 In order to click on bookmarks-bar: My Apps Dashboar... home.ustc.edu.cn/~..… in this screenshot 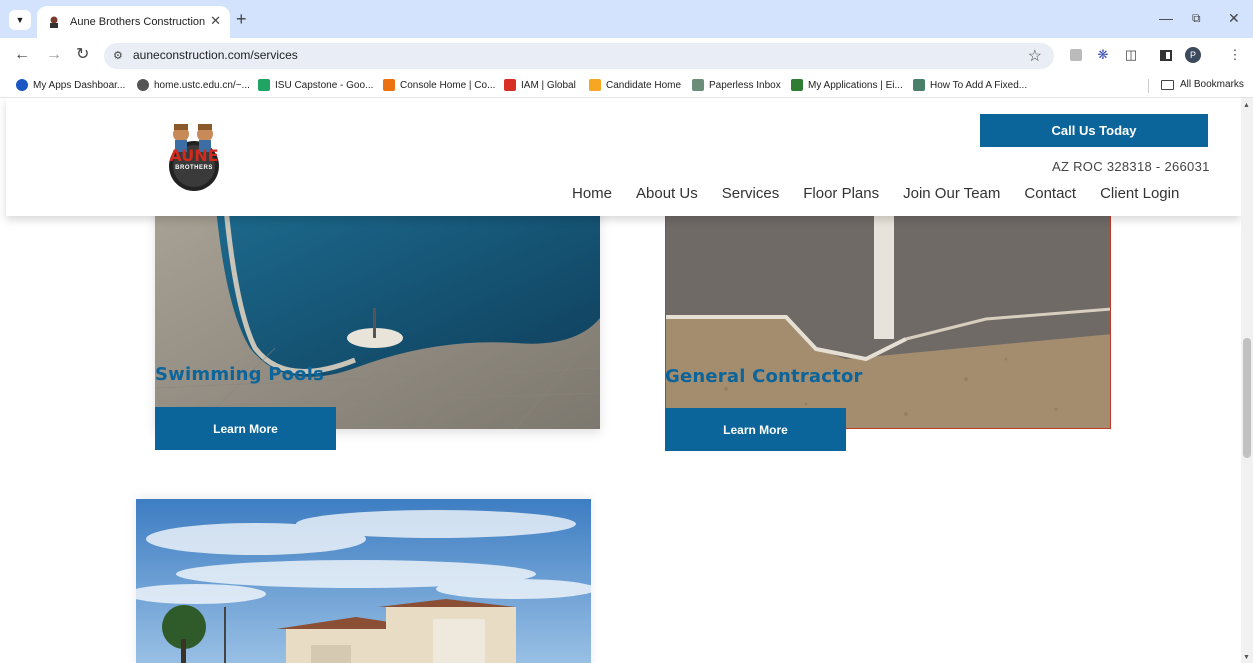, I will do `click(626, 86)`.